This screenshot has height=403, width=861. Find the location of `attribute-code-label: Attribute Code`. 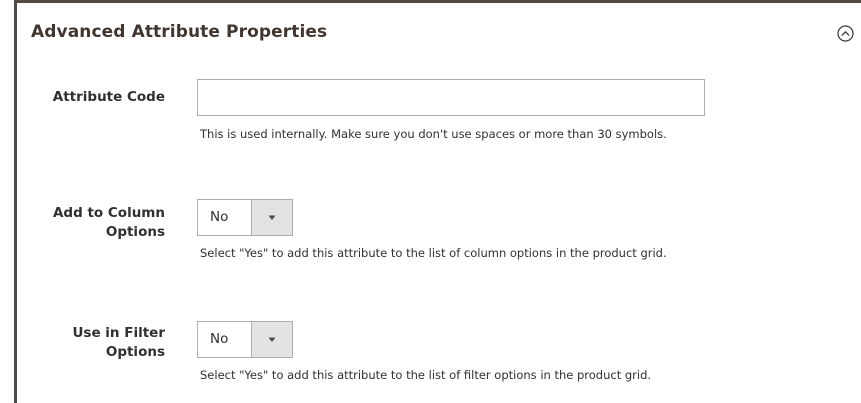

attribute-code-label: Attribute Code is located at coordinates (108, 97).